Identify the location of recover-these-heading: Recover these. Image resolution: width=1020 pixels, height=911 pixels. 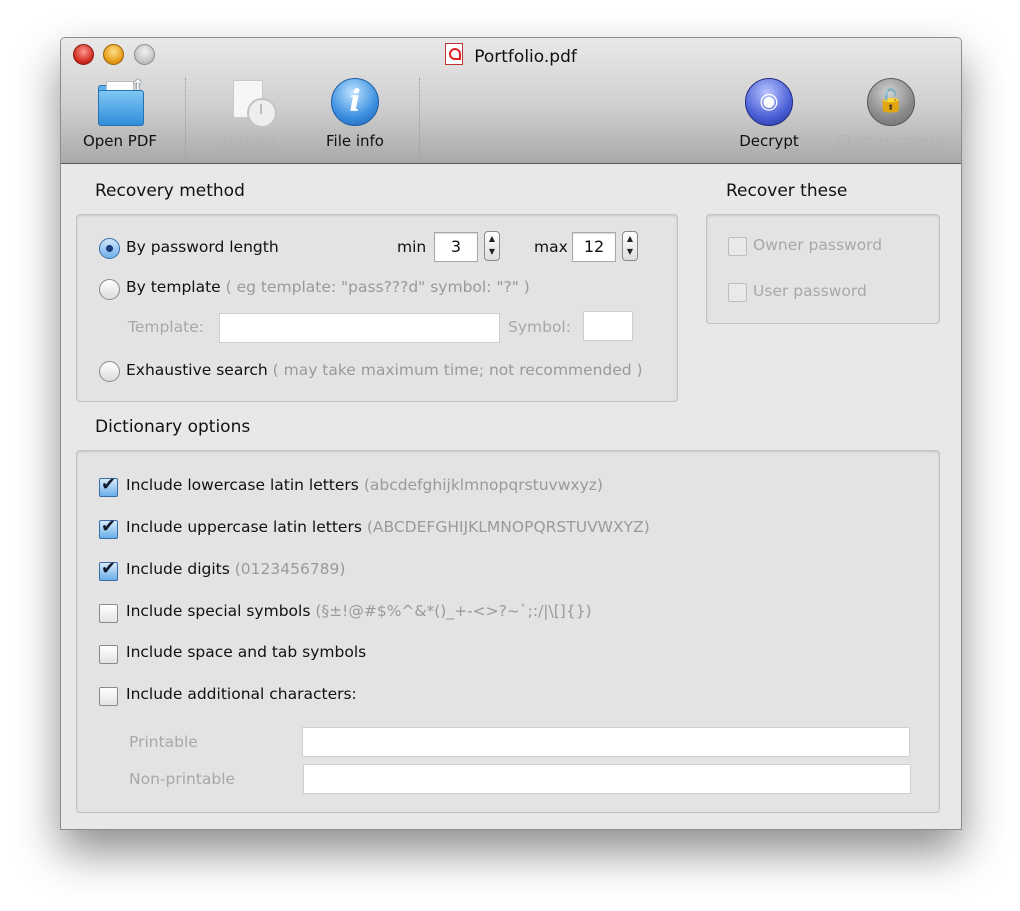
(787, 191).